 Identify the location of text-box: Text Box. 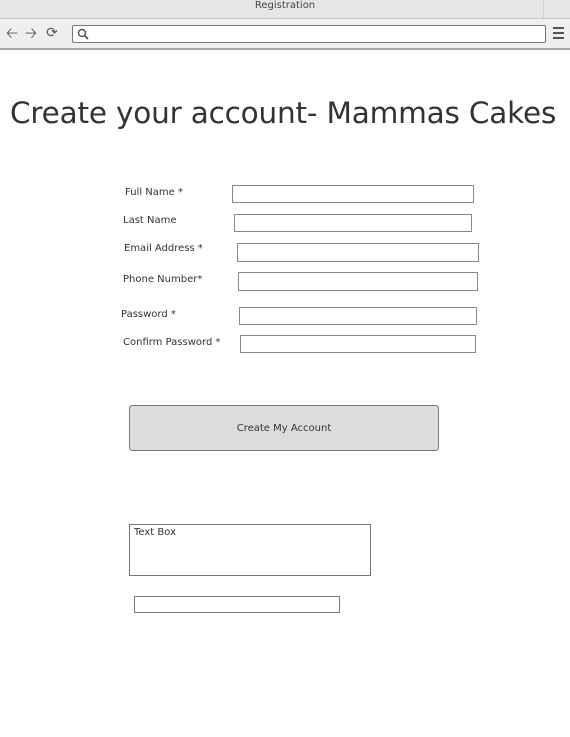
(250, 550).